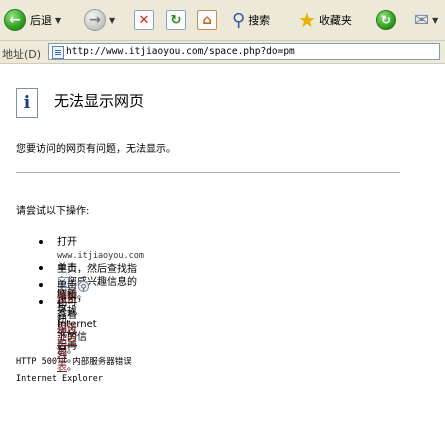 The height and width of the screenshot is (443, 445). Describe the element at coordinates (27, 103) in the screenshot. I see `info-icon: i` at that location.